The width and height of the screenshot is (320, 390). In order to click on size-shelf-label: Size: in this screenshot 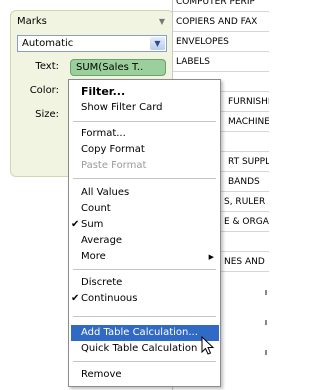, I will do `click(47, 114)`.